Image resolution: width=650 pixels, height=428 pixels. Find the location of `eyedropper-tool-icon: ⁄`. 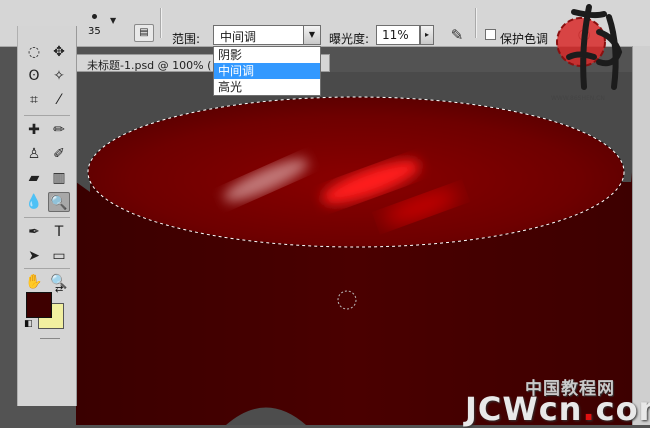

eyedropper-tool-icon: ⁄ is located at coordinates (59, 100).